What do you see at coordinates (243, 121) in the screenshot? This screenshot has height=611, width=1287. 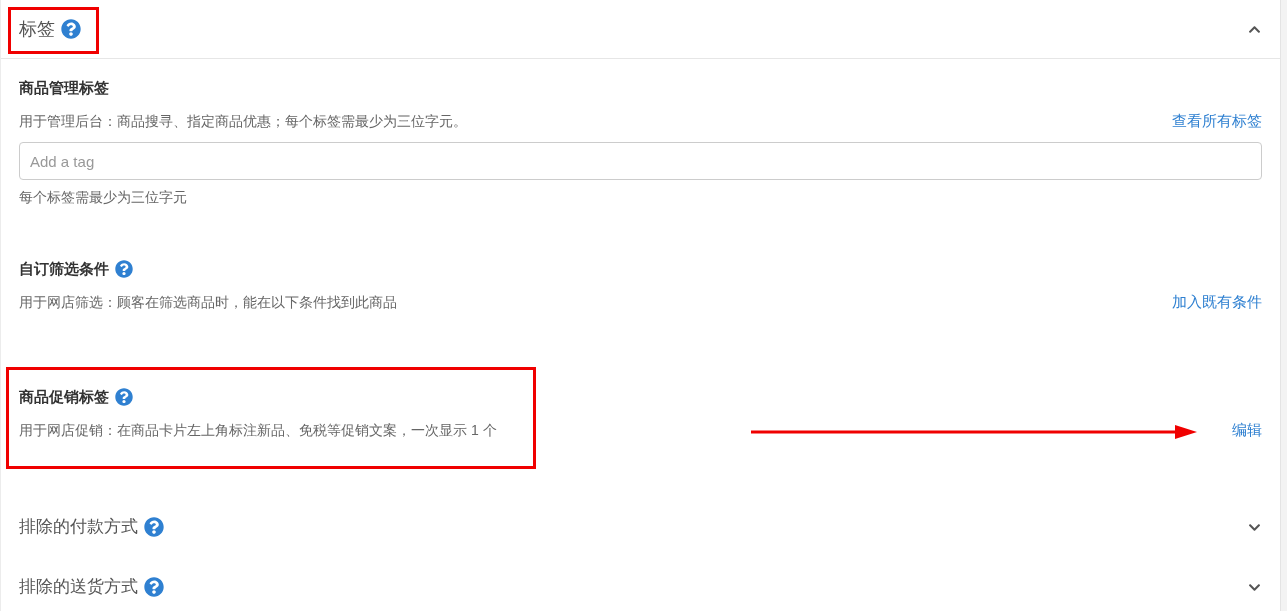 I see `field-description: 用于管理后台：商品搜寻、指定商品优惠；每个标签需最少为三位字元。` at bounding box center [243, 121].